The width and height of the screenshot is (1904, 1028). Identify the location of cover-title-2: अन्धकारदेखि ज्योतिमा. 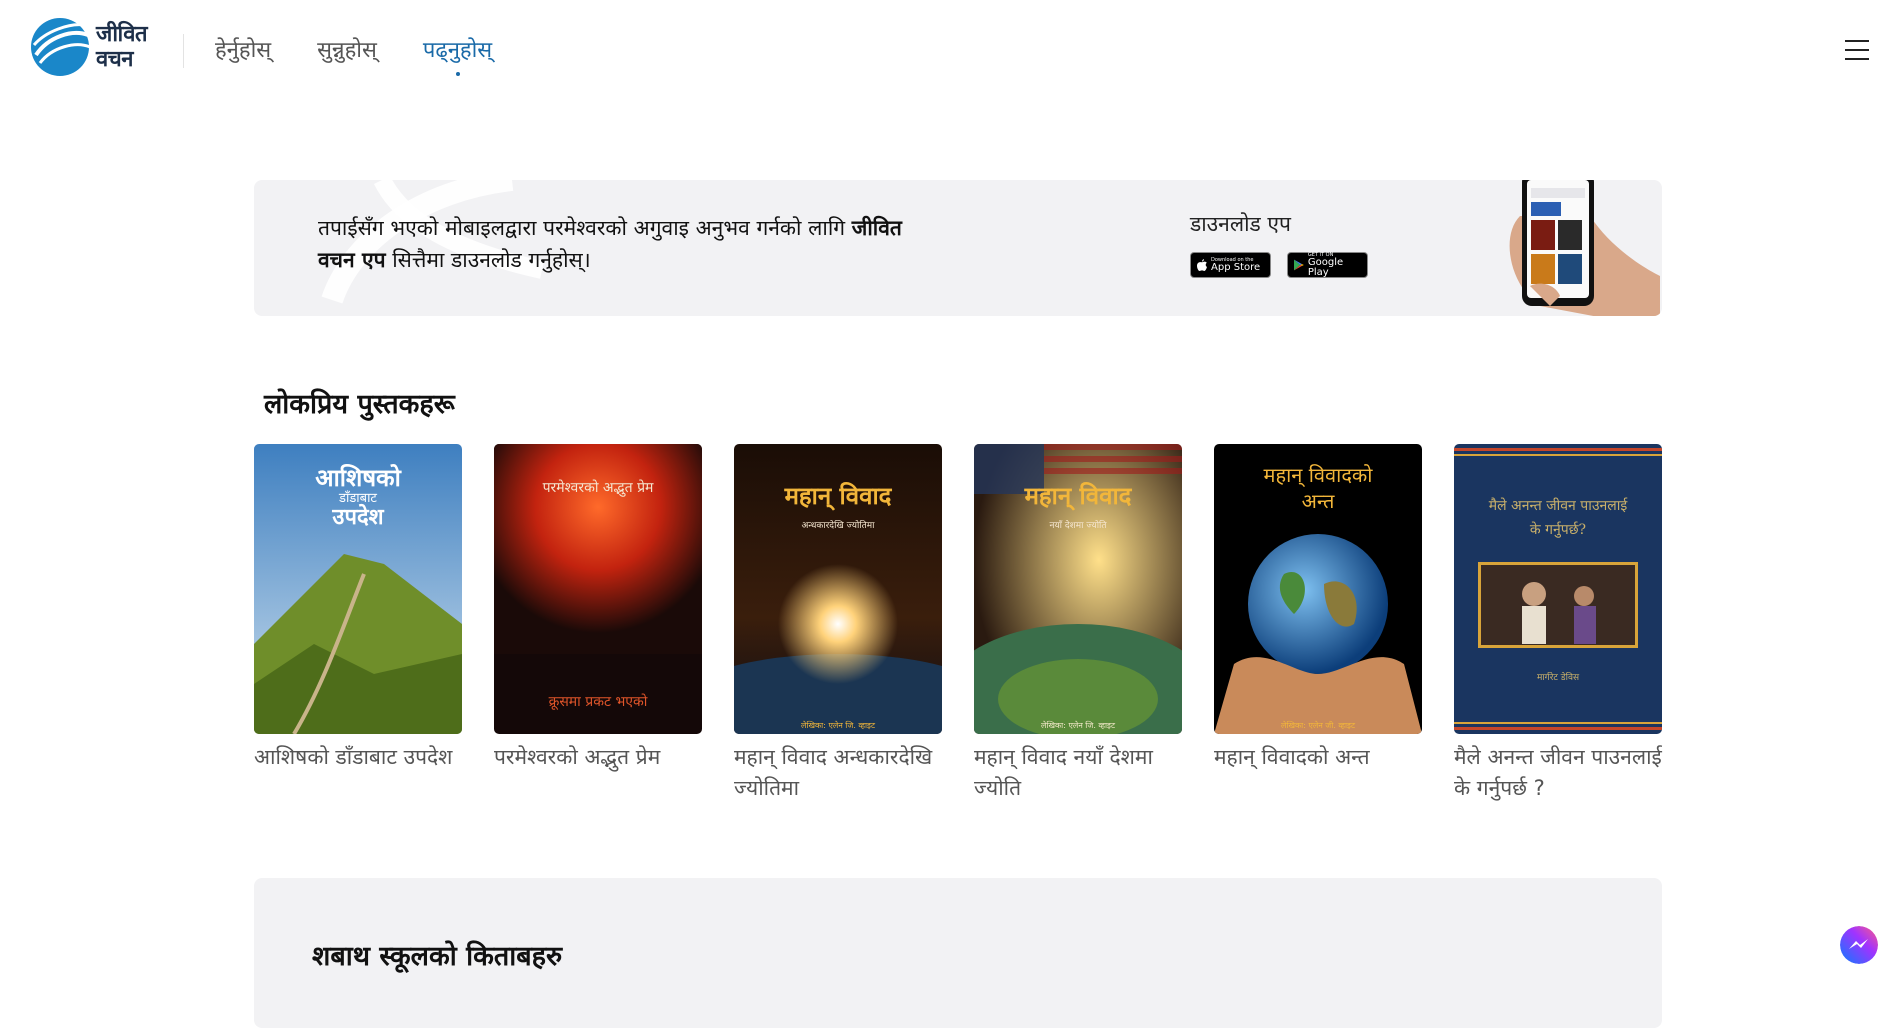
(838, 525).